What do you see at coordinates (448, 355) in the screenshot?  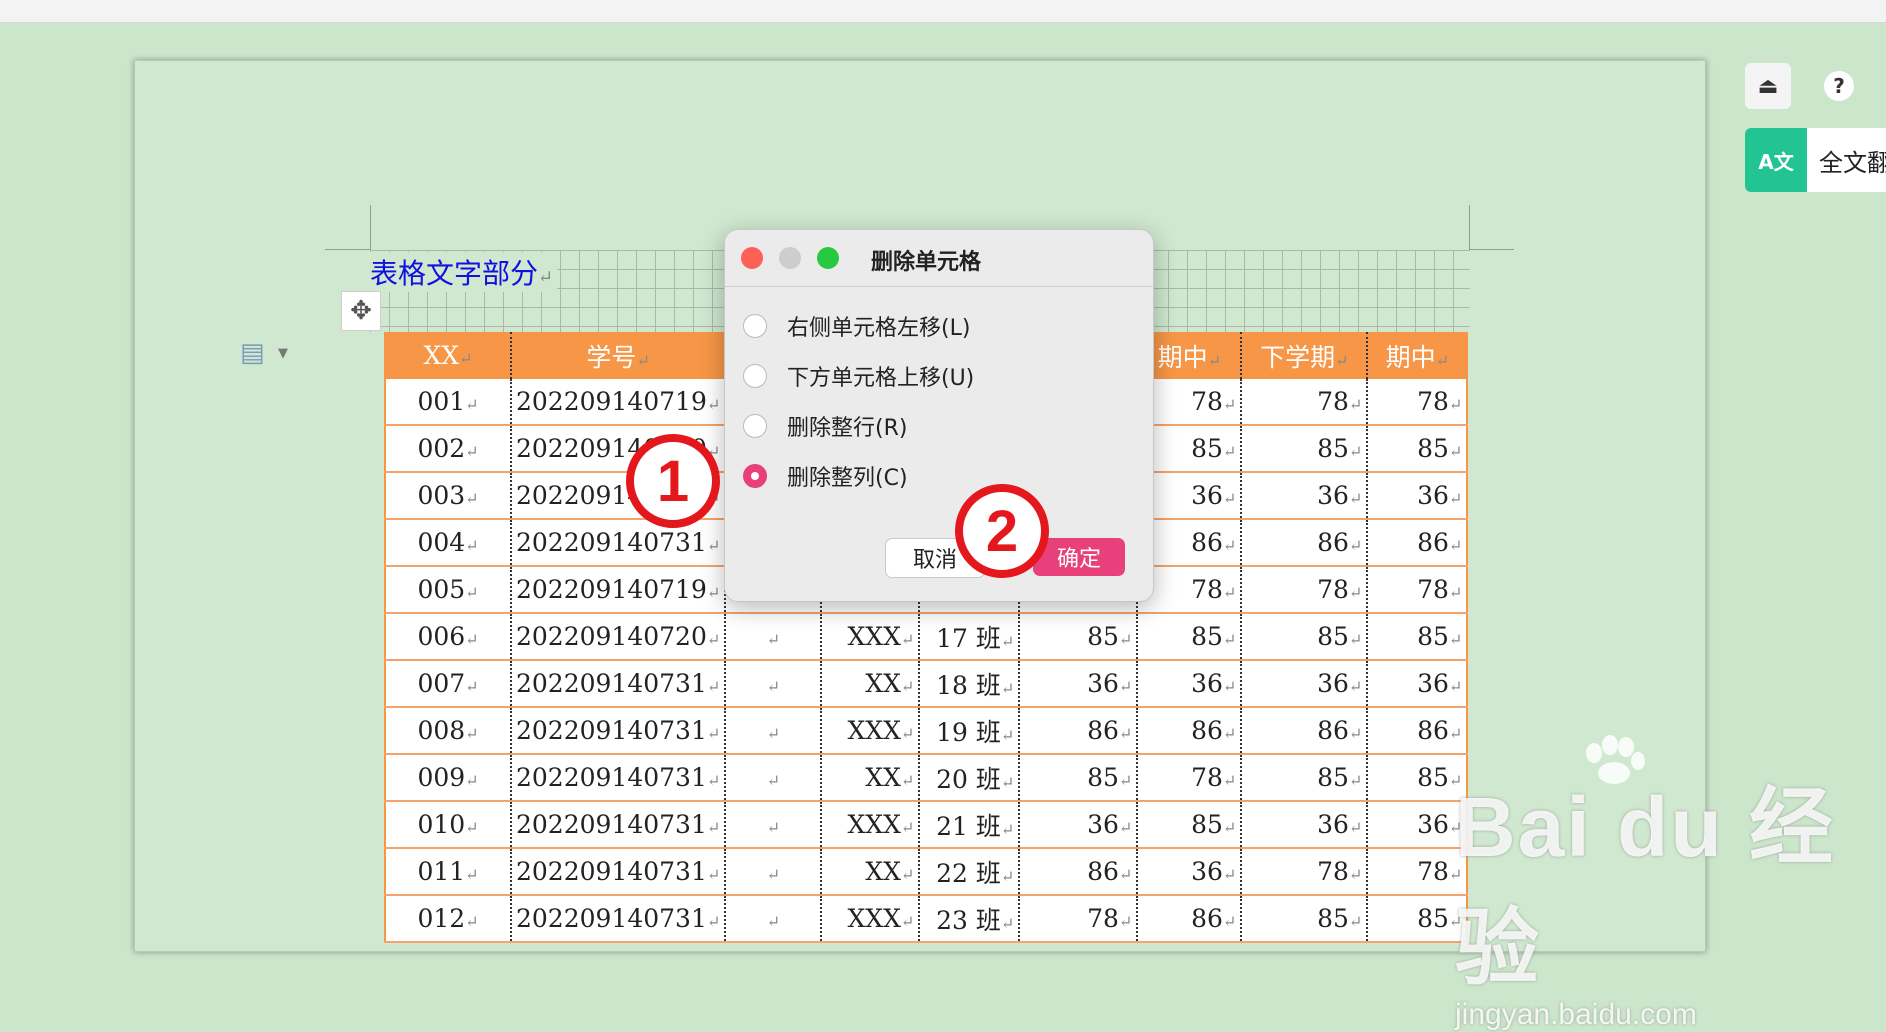 I see `table-header-cell: XX↵` at bounding box center [448, 355].